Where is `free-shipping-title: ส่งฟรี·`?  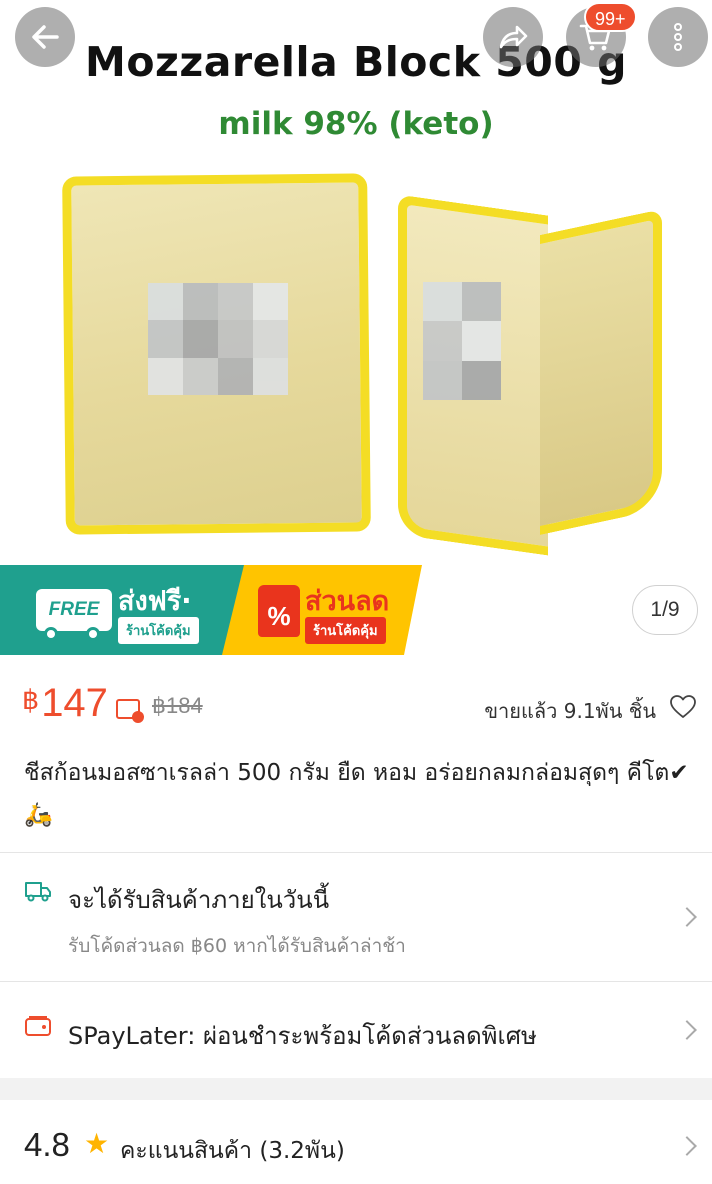
free-shipping-title: ส่งฟรี· is located at coordinates (155, 601).